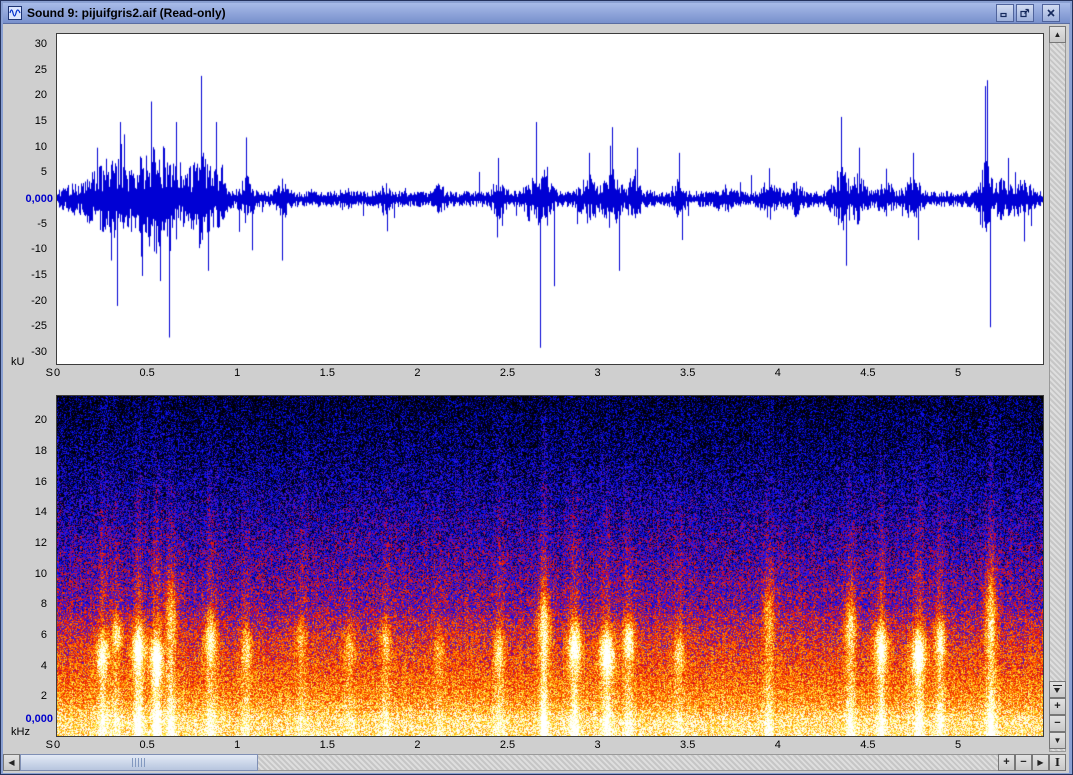 This screenshot has height=775, width=1073. Describe the element at coordinates (42, 223) in the screenshot. I see `y-tick-label: -5` at that location.